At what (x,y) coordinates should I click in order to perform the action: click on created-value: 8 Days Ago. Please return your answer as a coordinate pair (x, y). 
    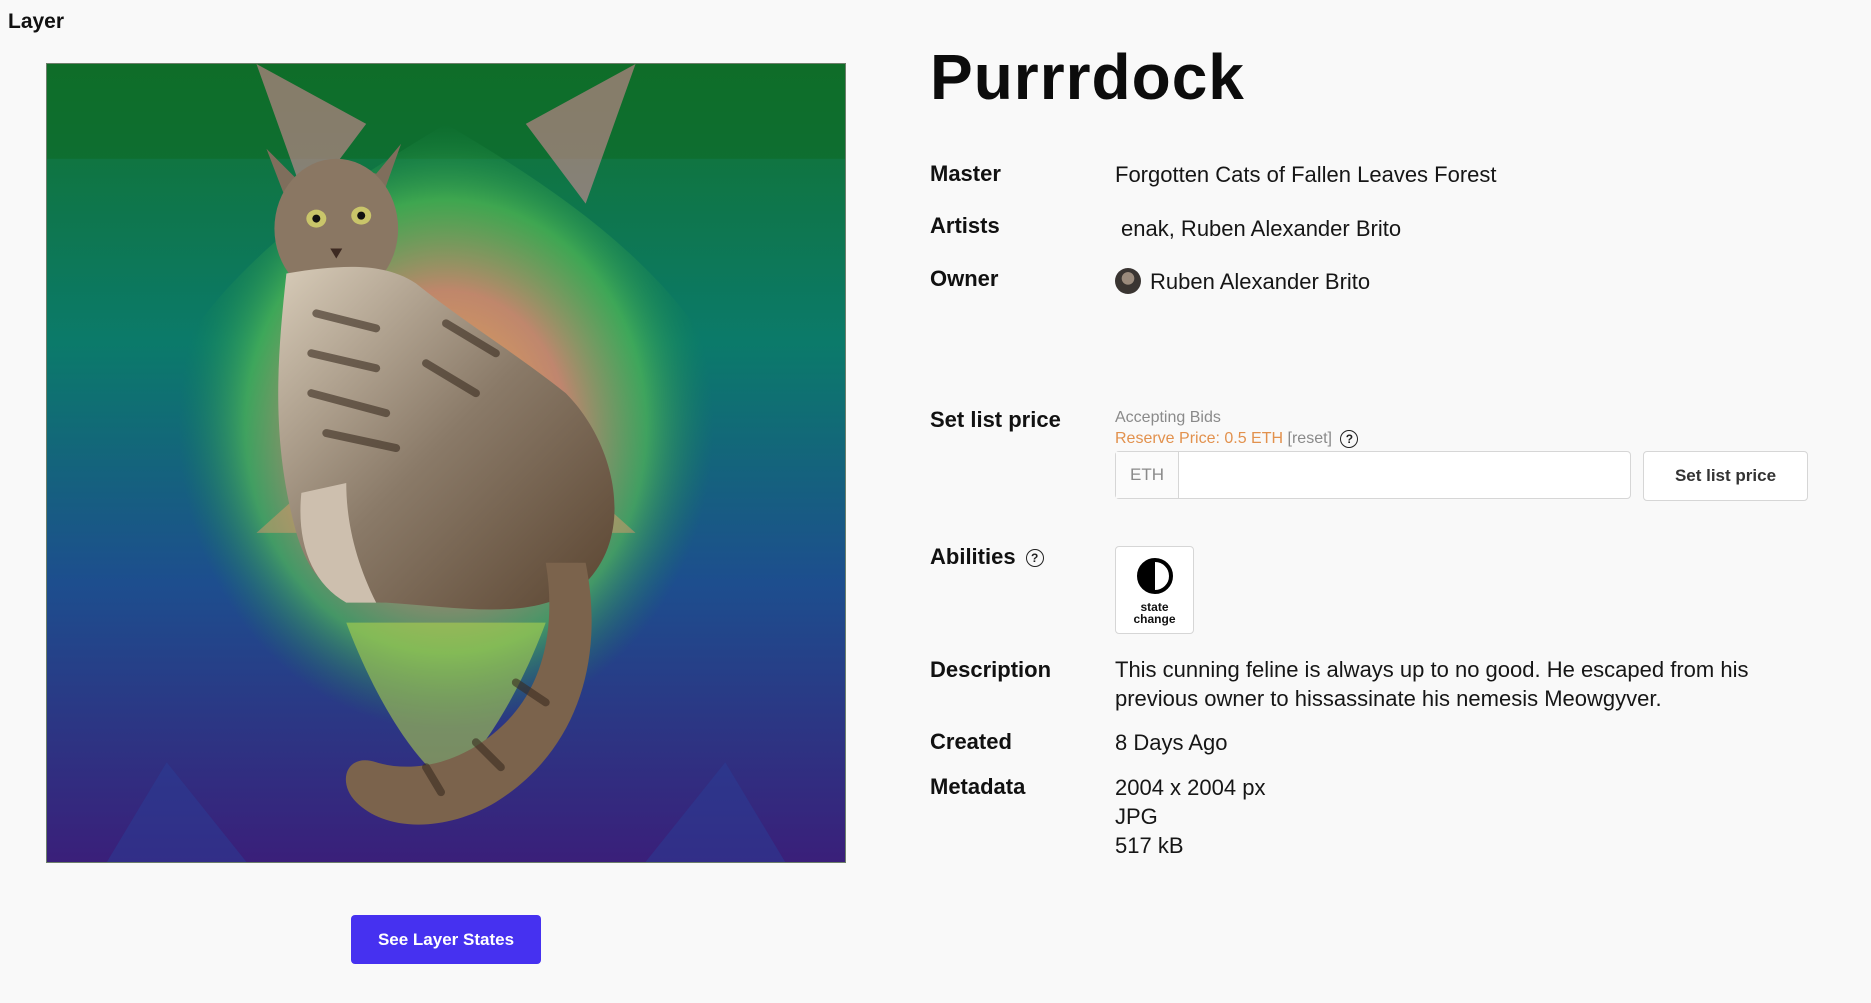
    Looking at the image, I should click on (1171, 742).